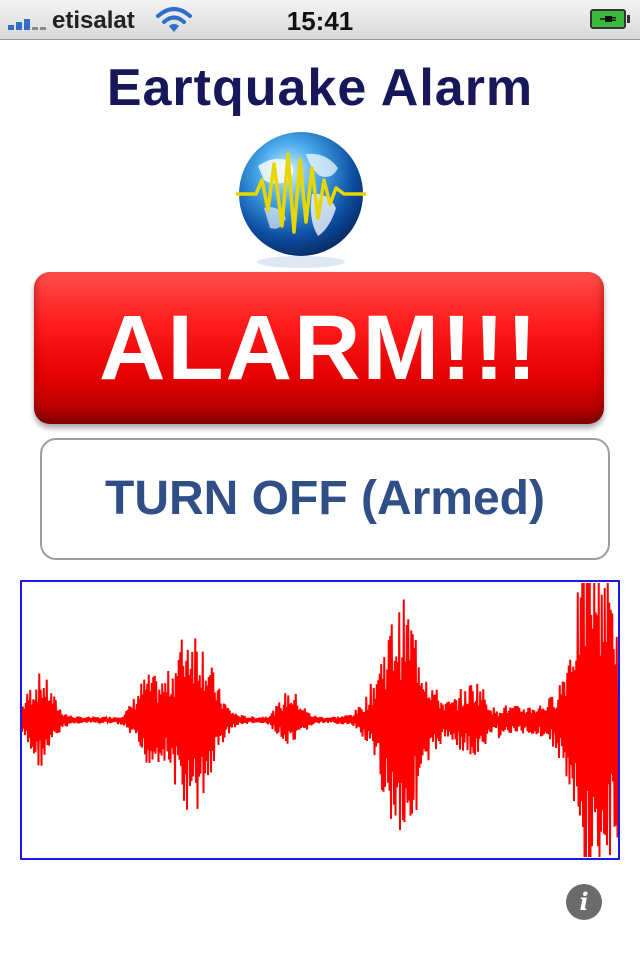 The width and height of the screenshot is (640, 960). What do you see at coordinates (319, 348) in the screenshot?
I see `alarm-button: ALARM!!!` at bounding box center [319, 348].